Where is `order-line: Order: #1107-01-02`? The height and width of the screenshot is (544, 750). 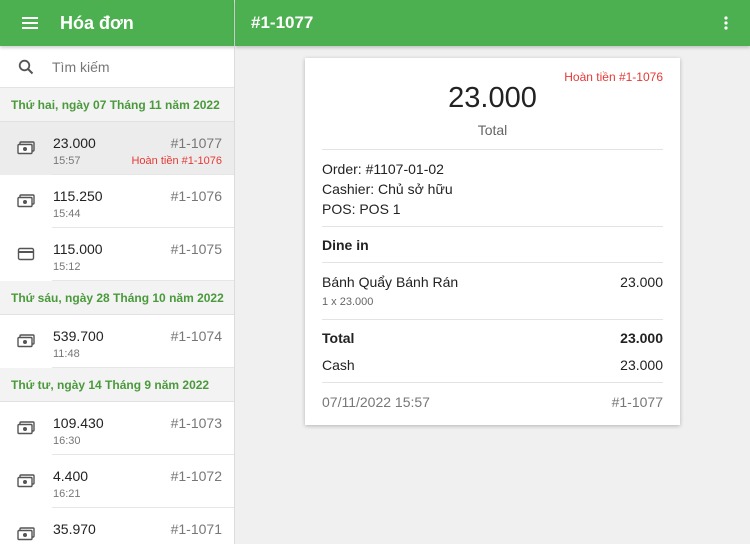
order-line: Order: #1107-01-02 is located at coordinates (383, 169).